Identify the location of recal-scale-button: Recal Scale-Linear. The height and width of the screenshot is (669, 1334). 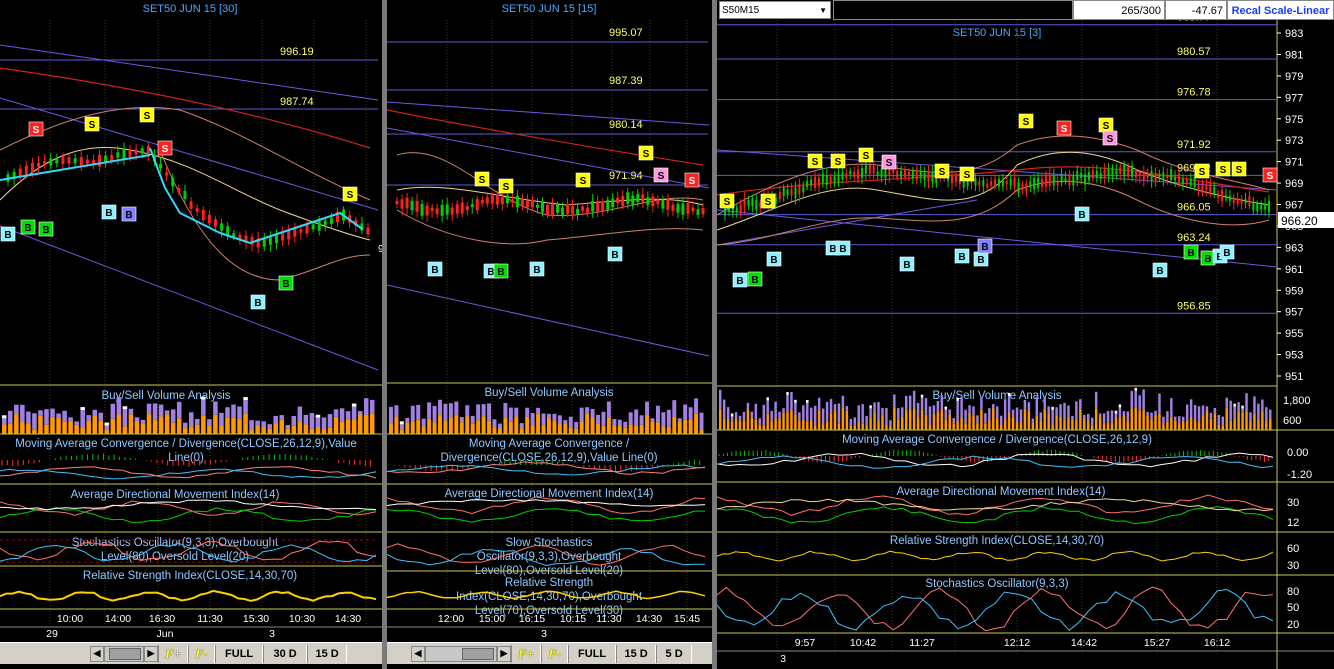
(1280, 10).